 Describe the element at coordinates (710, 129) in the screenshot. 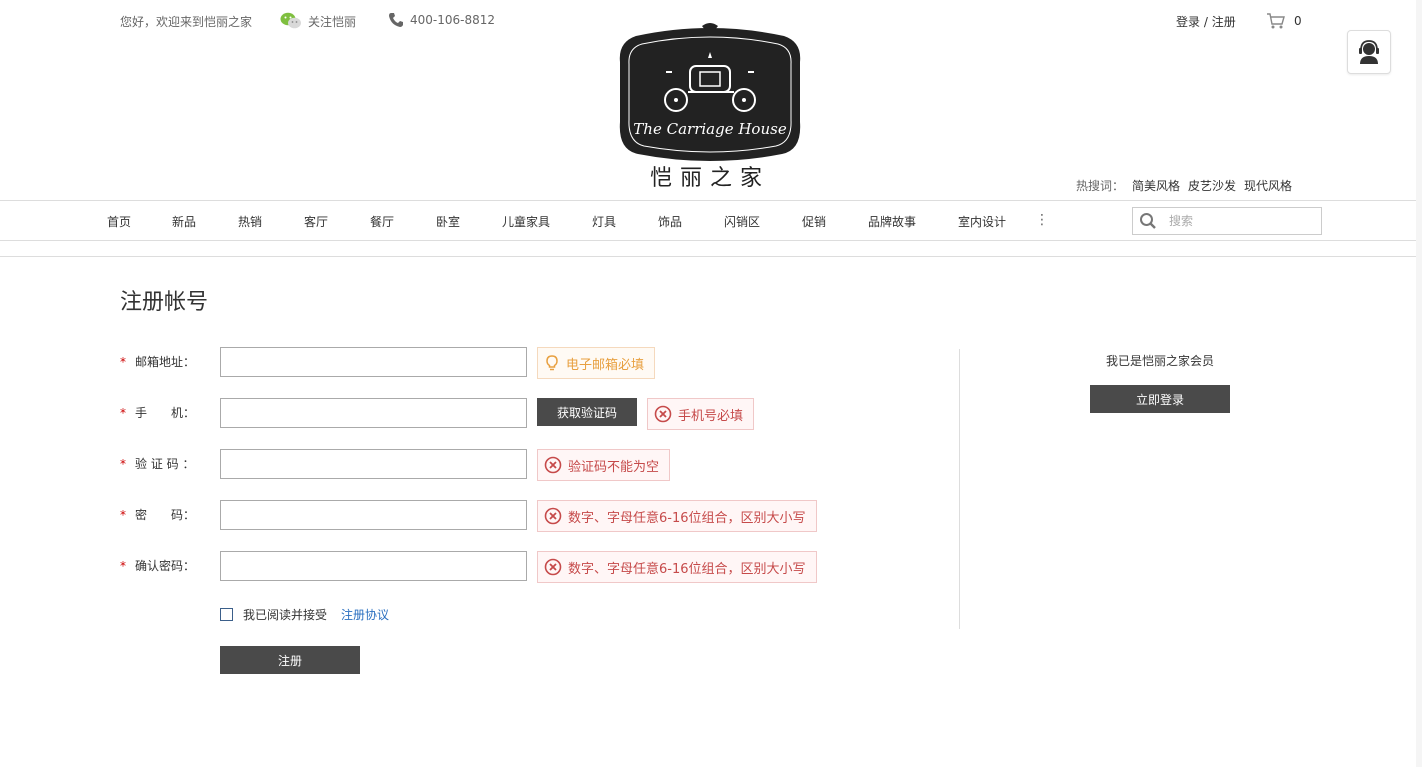

I see `logo-english-name: The Carriage House` at that location.